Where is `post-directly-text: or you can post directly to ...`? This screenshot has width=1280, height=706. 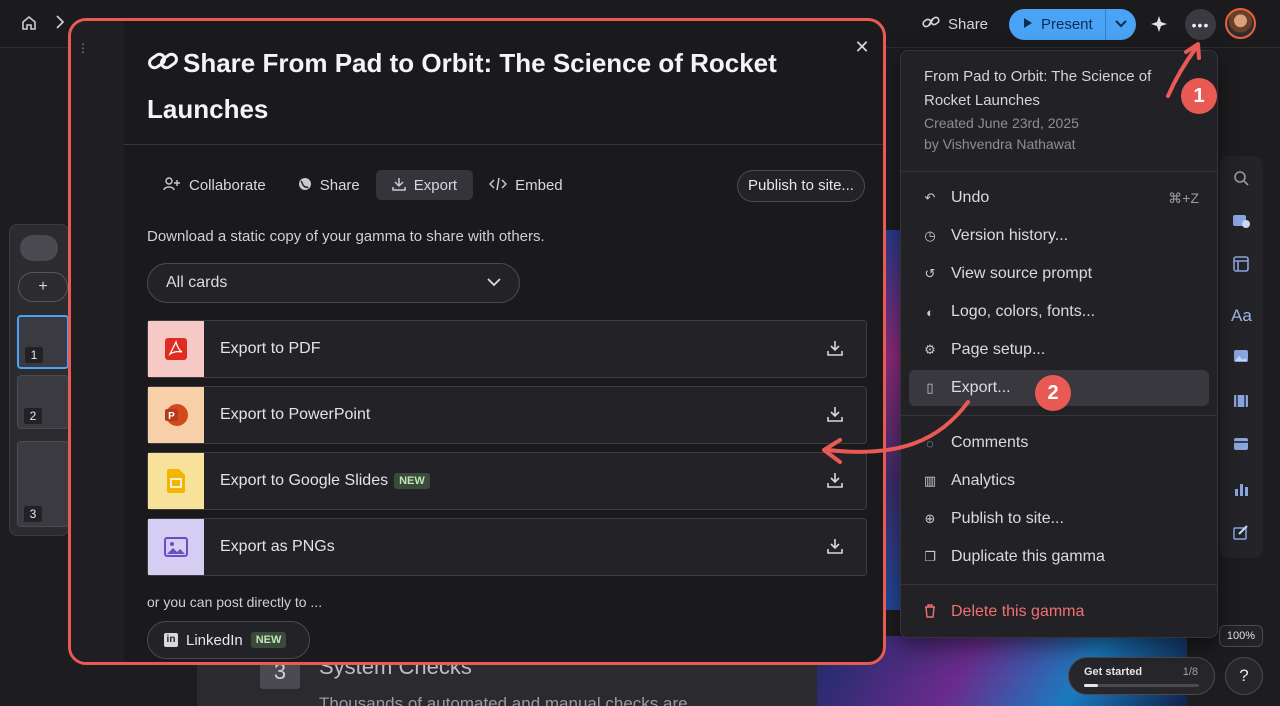
post-directly-text: or you can post directly to ... is located at coordinates (235, 602).